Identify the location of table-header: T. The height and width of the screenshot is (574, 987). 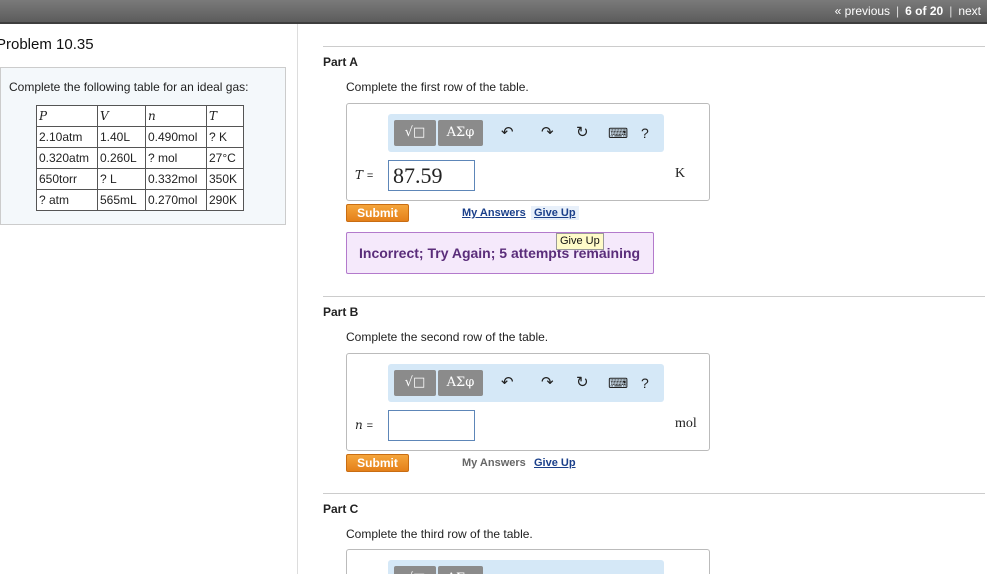
(225, 116).